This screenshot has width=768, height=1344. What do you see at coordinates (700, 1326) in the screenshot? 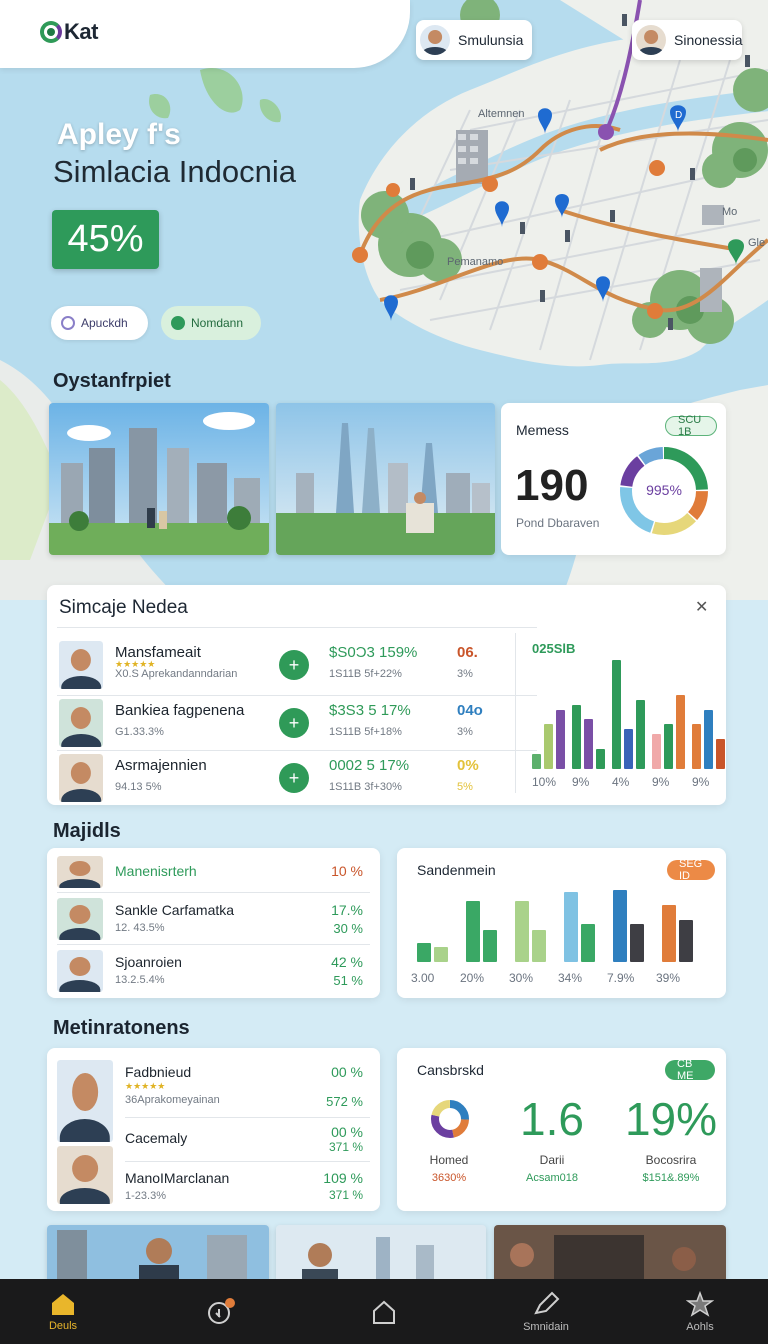
I see `nav-label: Aohls` at bounding box center [700, 1326].